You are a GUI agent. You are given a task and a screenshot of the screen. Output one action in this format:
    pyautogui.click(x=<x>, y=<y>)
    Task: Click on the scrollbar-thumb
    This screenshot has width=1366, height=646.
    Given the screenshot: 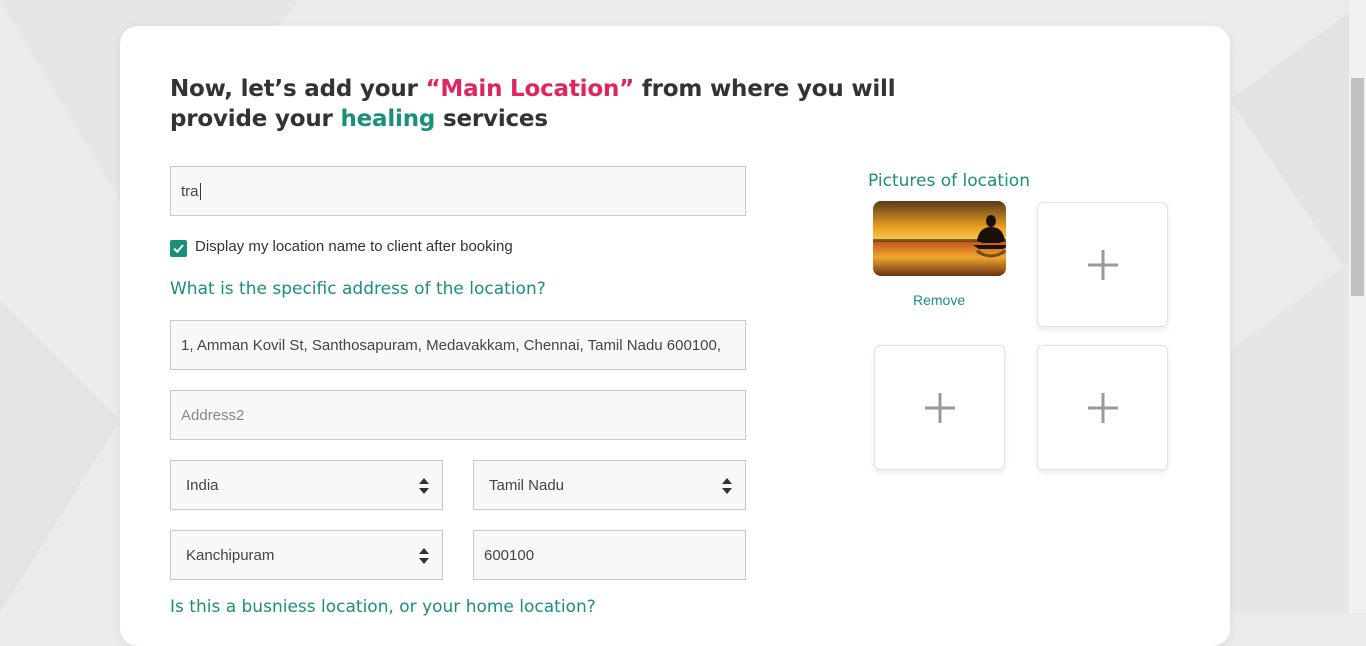 What is the action you would take?
    pyautogui.click(x=1357, y=187)
    